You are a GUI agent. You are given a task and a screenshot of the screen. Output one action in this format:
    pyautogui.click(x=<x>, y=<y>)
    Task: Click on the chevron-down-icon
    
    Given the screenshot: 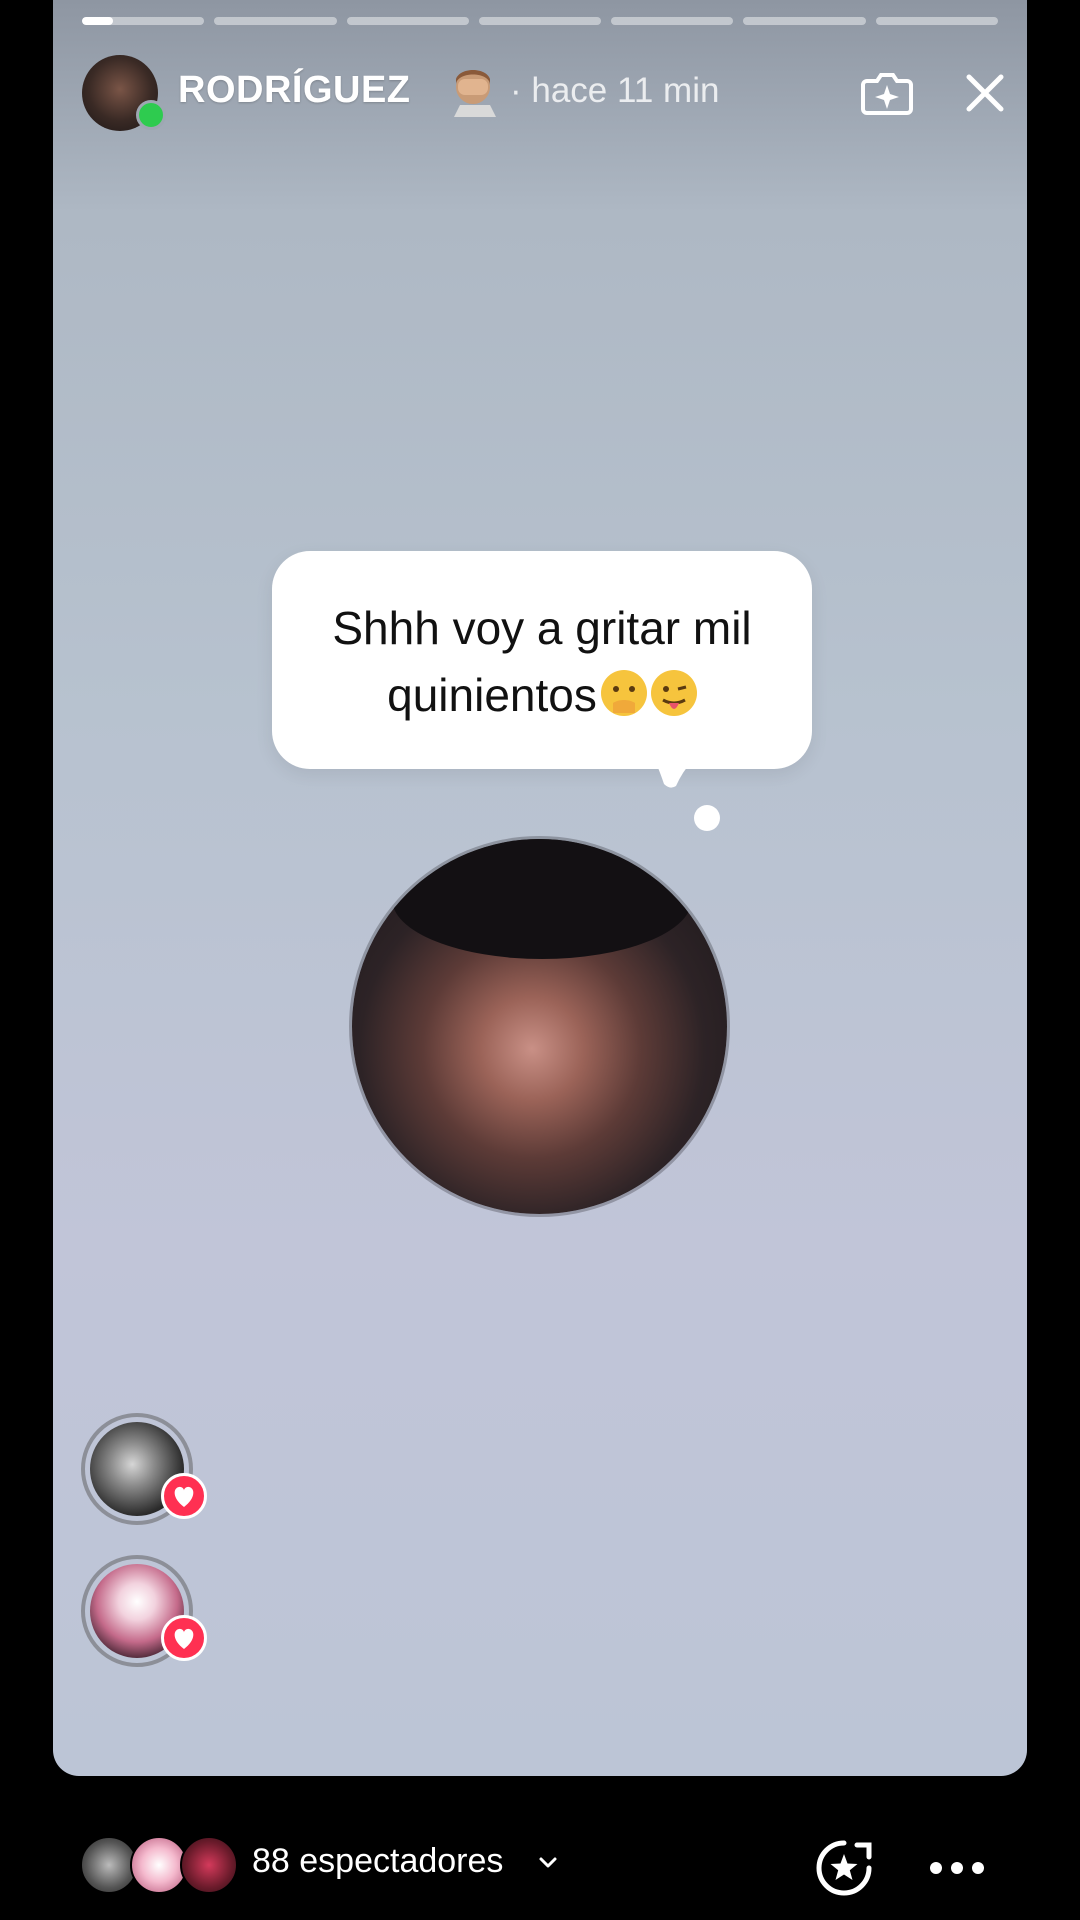 What is the action you would take?
    pyautogui.click(x=548, y=1863)
    